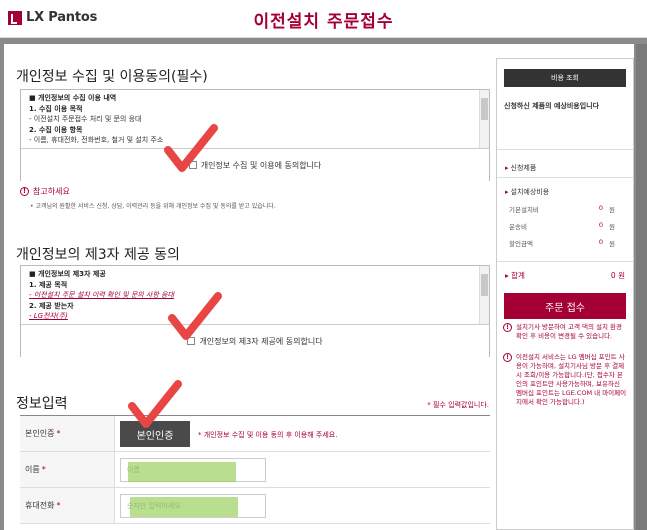 This screenshot has height=530, width=647. I want to click on phone-label: 휴대전화 *, so click(67, 505).